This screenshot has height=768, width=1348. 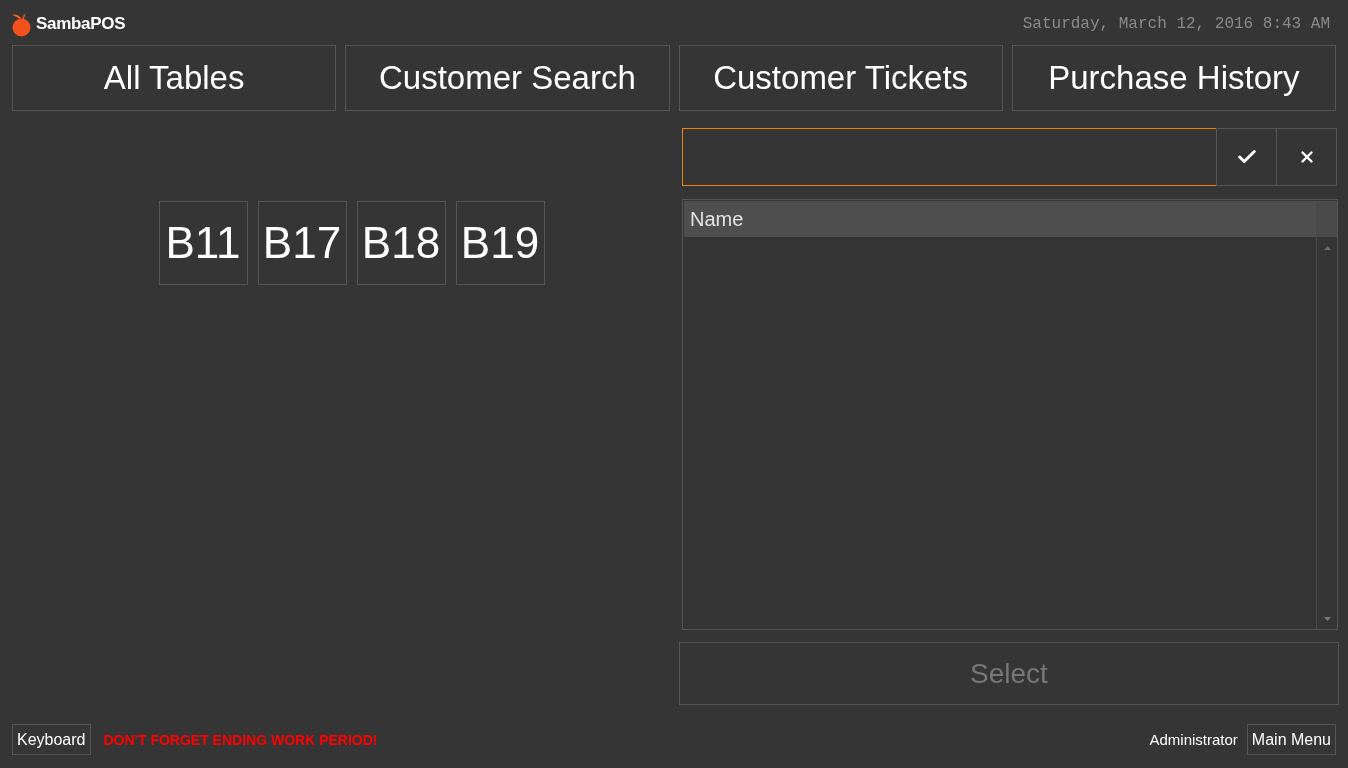 I want to click on cancel-button, so click(x=1306, y=157).